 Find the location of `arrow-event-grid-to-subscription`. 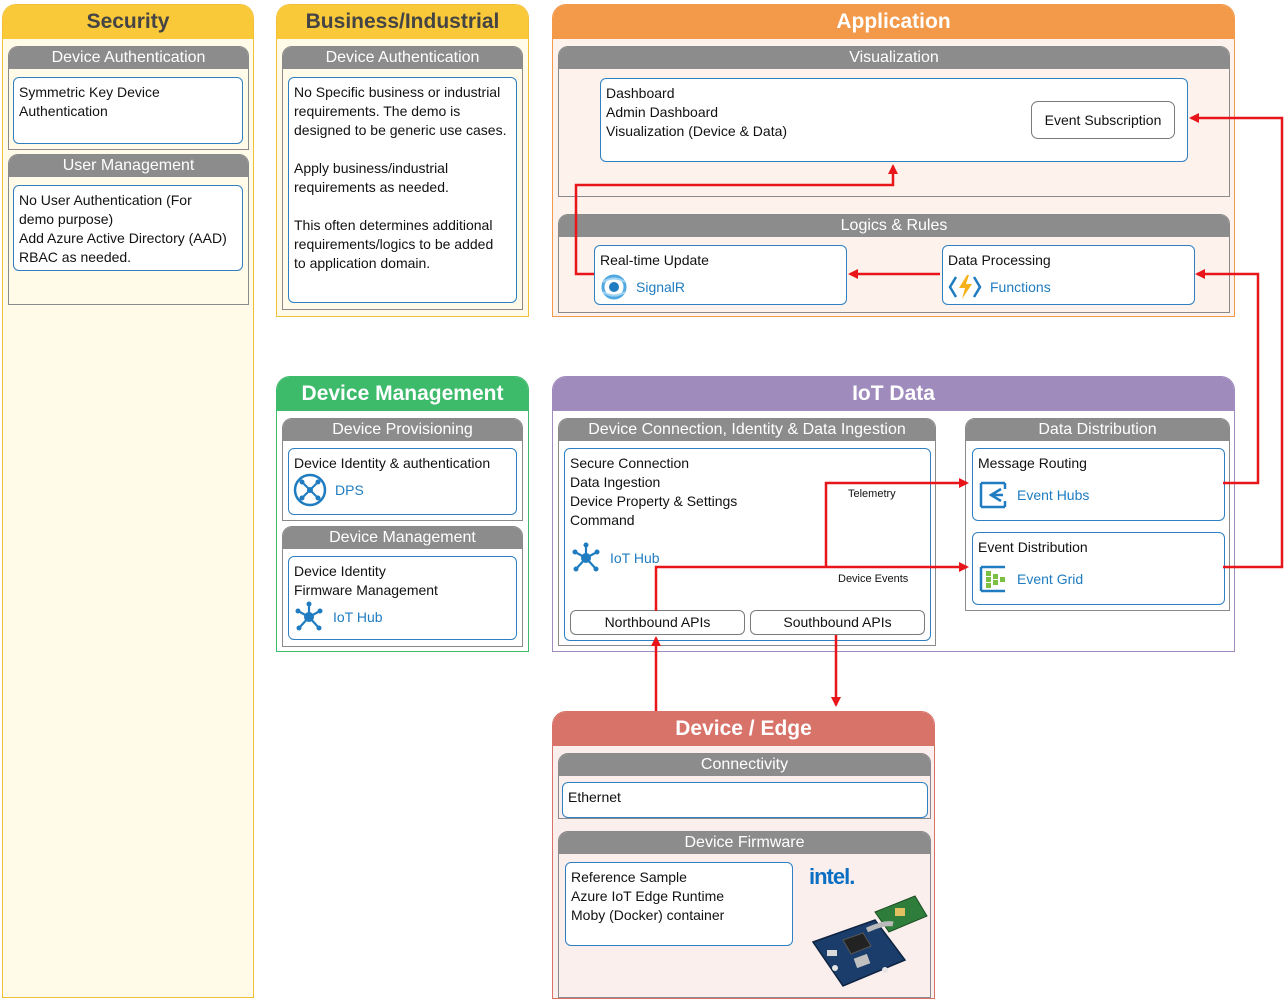

arrow-event-grid-to-subscription is located at coordinates (1236, 341).